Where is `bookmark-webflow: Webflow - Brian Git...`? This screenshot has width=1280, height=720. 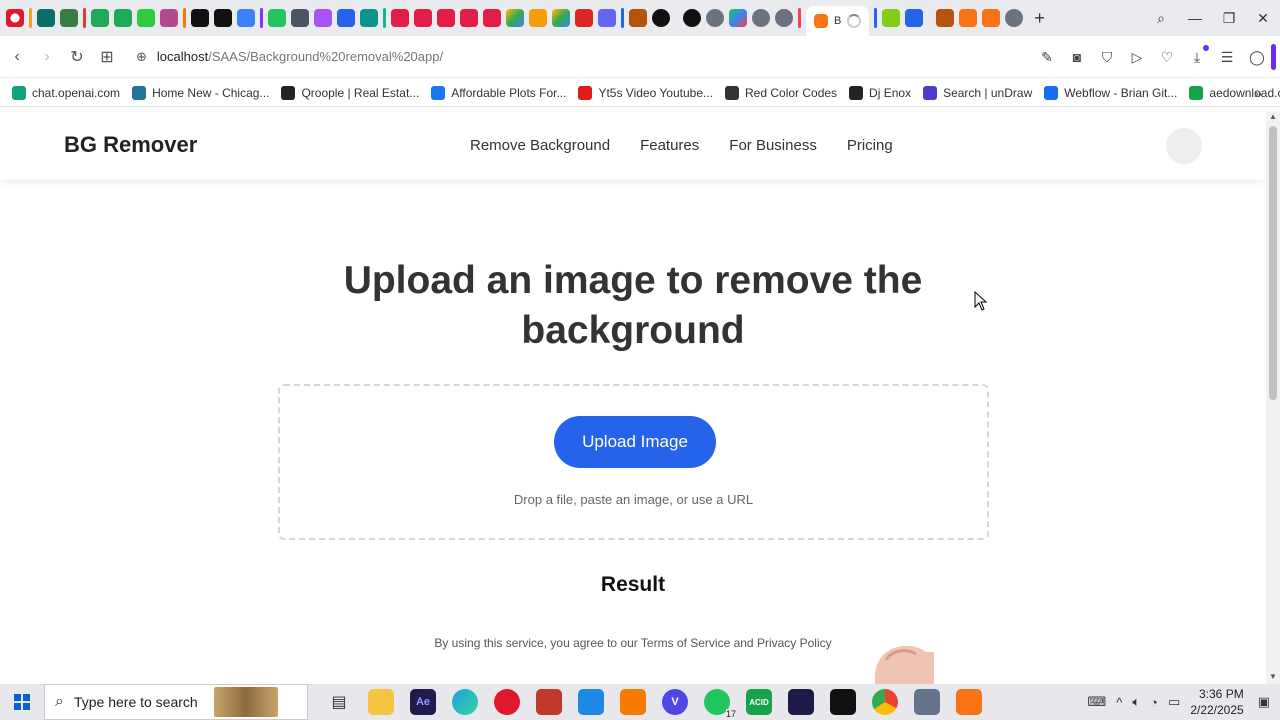
bookmark-webflow: Webflow - Brian Git... is located at coordinates (1110, 92).